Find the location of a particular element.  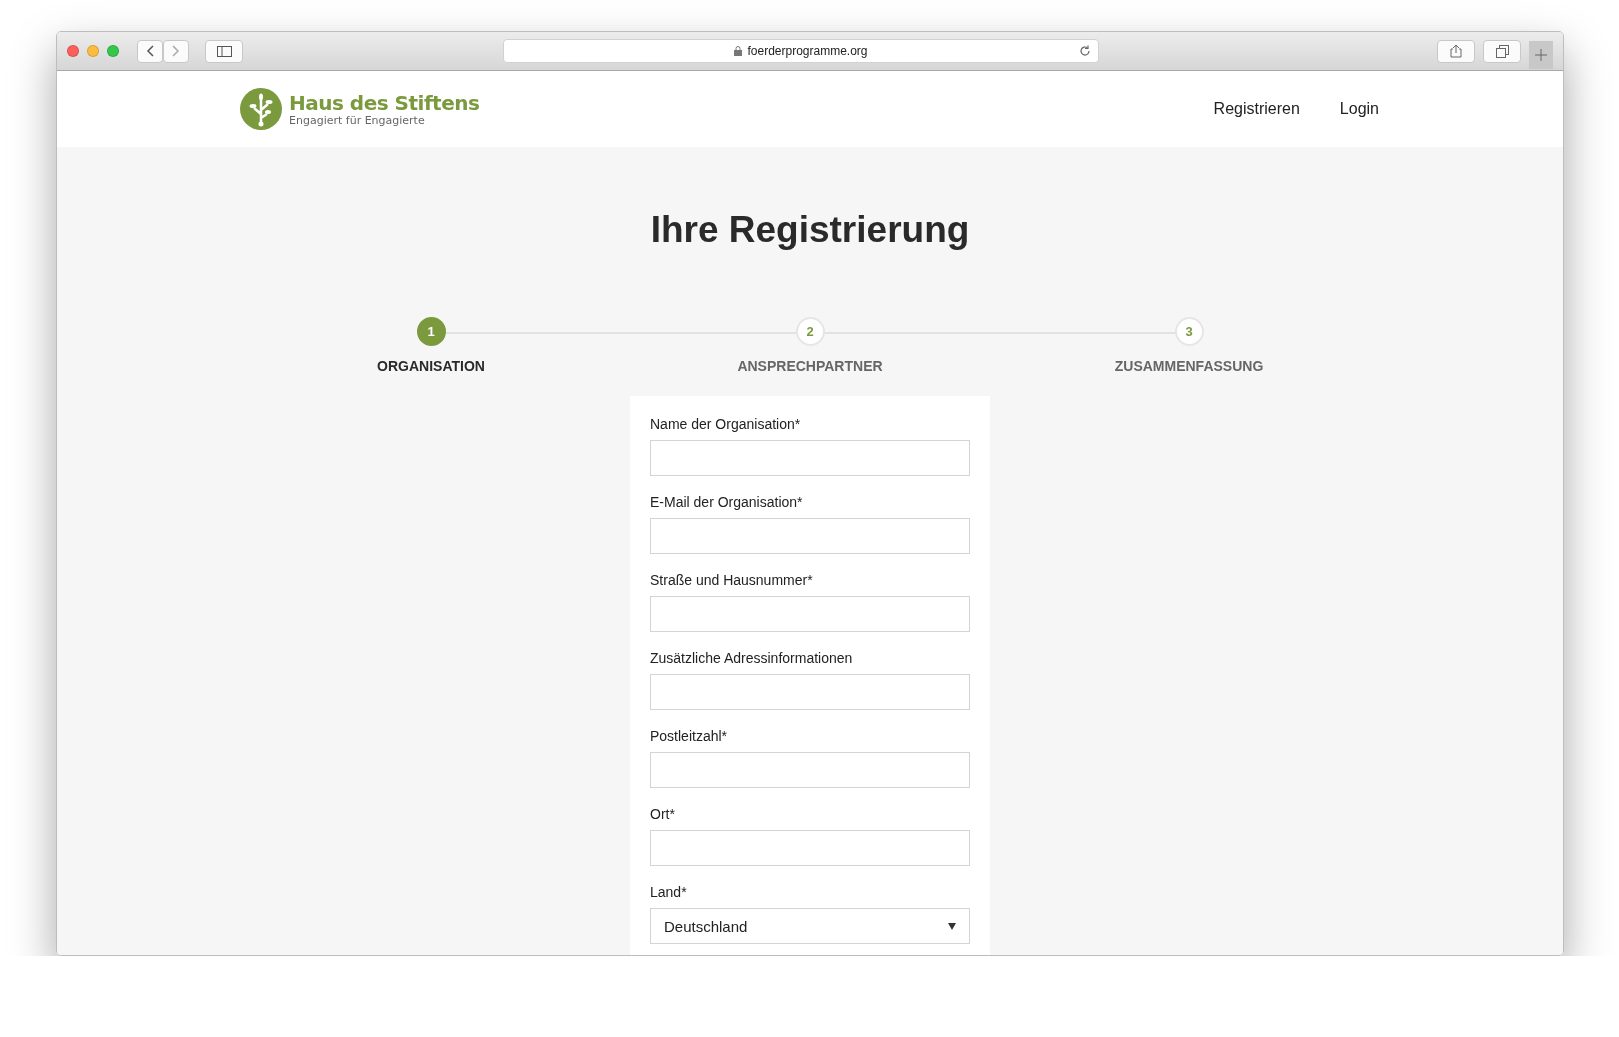

zoom-window-button is located at coordinates (113, 51).